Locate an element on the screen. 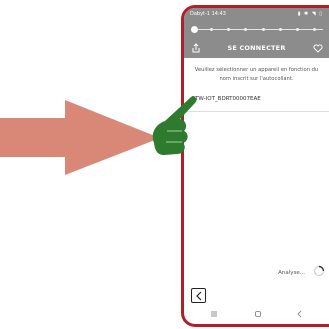  pointing-hand-icon is located at coordinates (174, 125).